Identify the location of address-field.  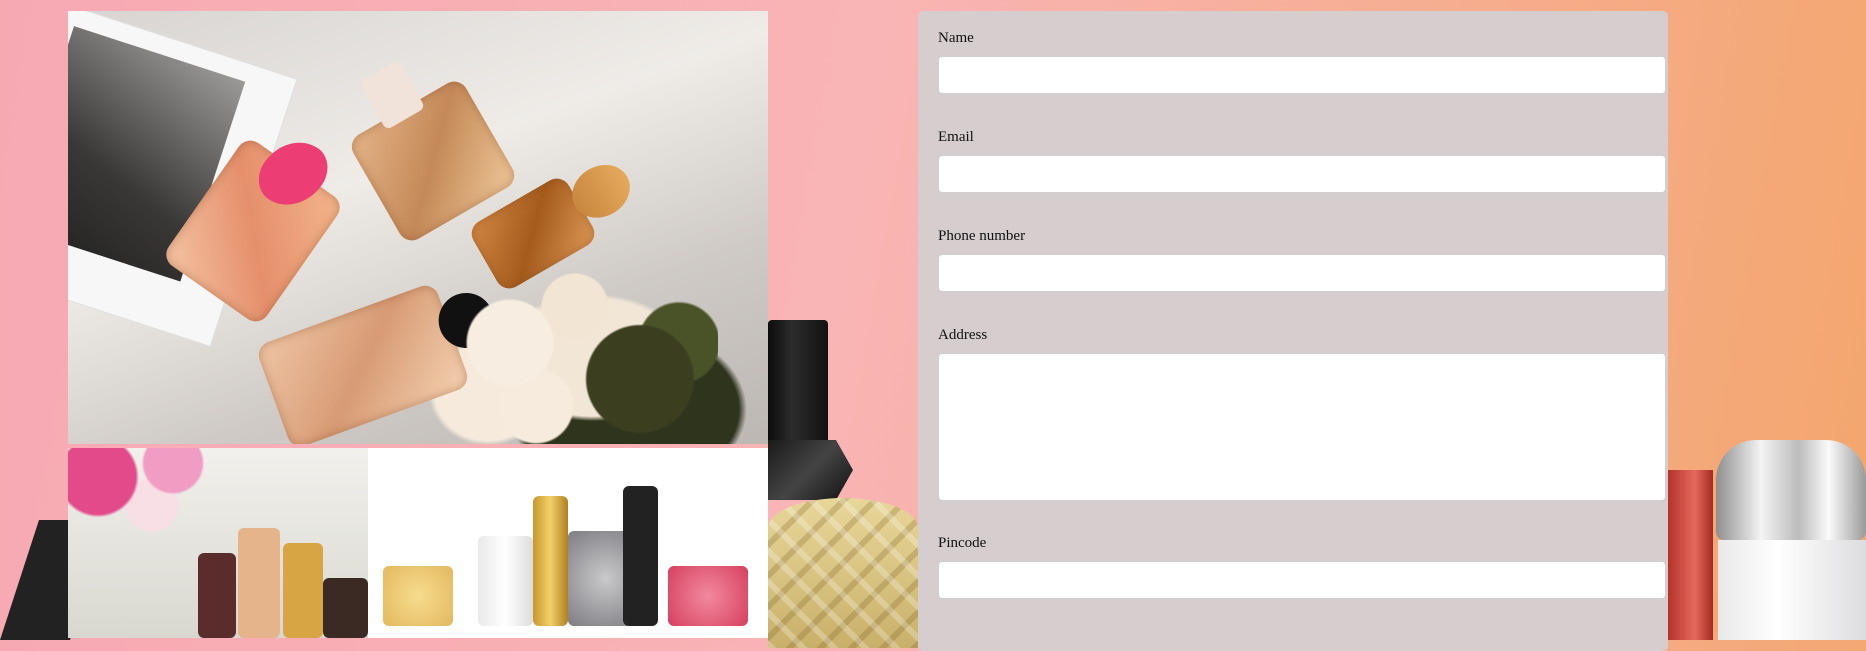
(1302, 427).